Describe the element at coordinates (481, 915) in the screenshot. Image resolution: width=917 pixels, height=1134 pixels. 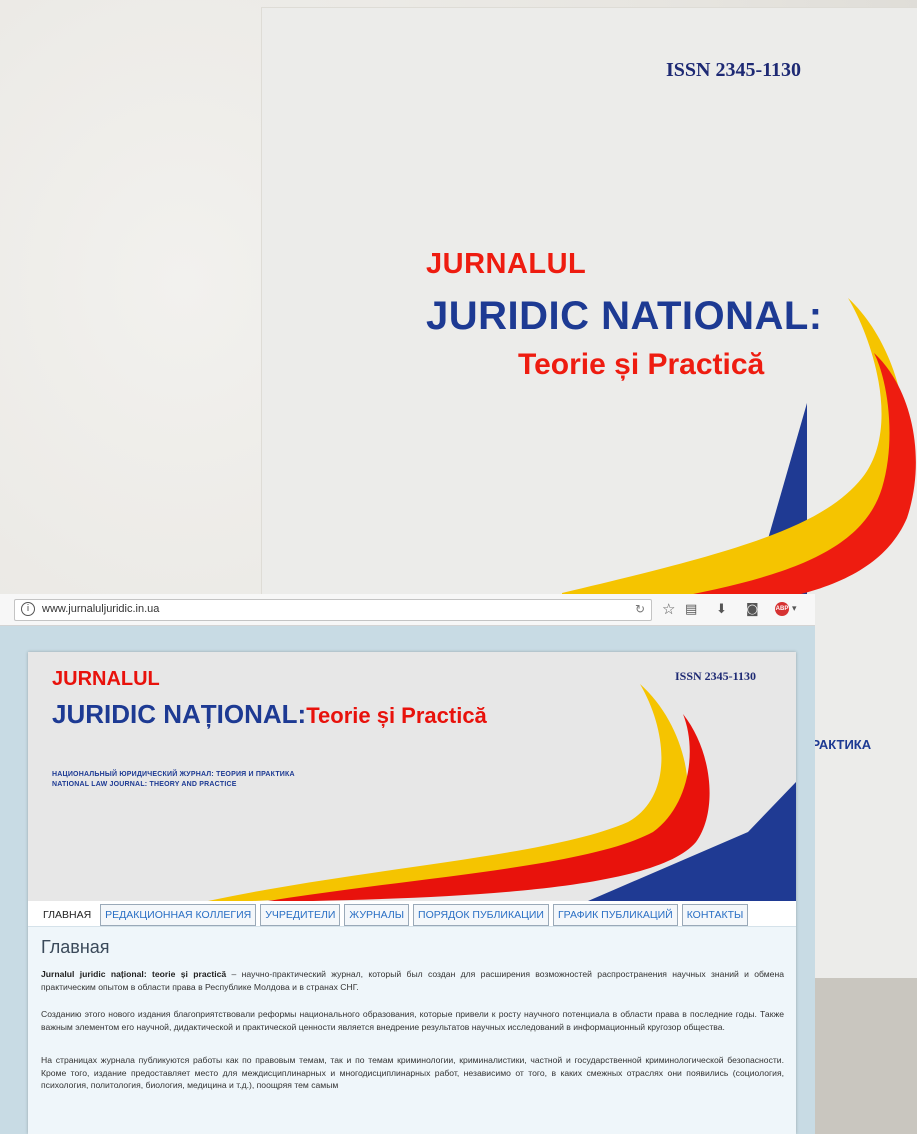
I see `tab-publication-procedure: ПОРЯДОК ПУБЛИКАЦИИ` at that location.